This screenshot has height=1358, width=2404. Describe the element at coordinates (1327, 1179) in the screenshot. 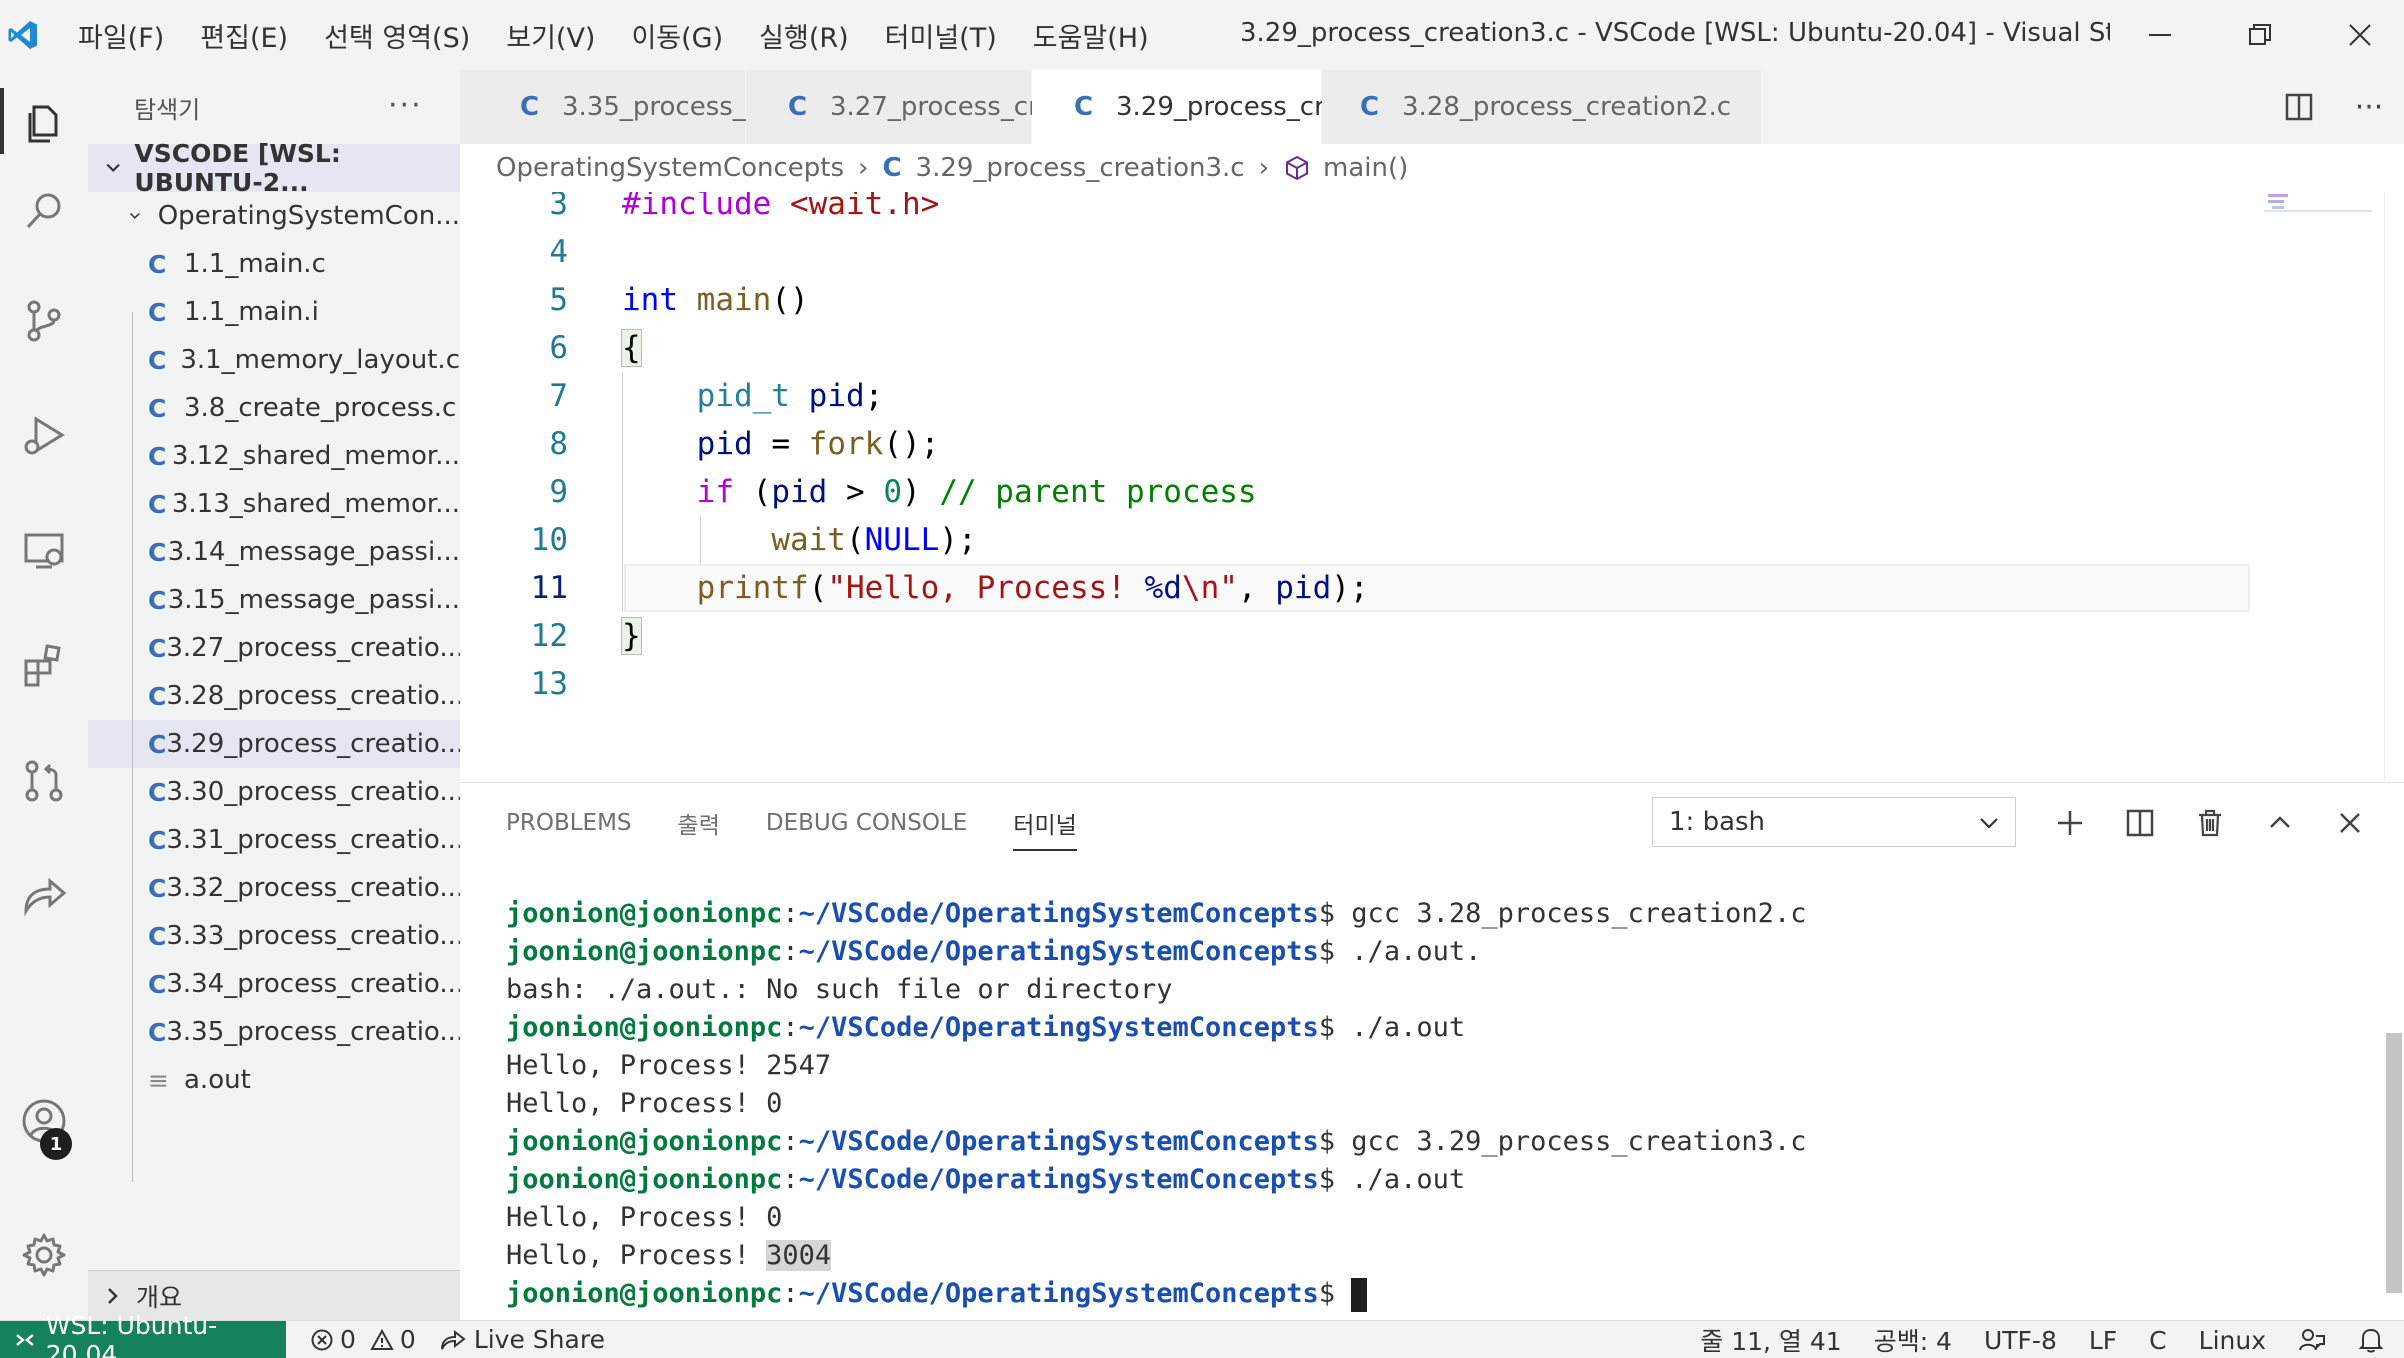

I see `prompt-dollar: $` at that location.